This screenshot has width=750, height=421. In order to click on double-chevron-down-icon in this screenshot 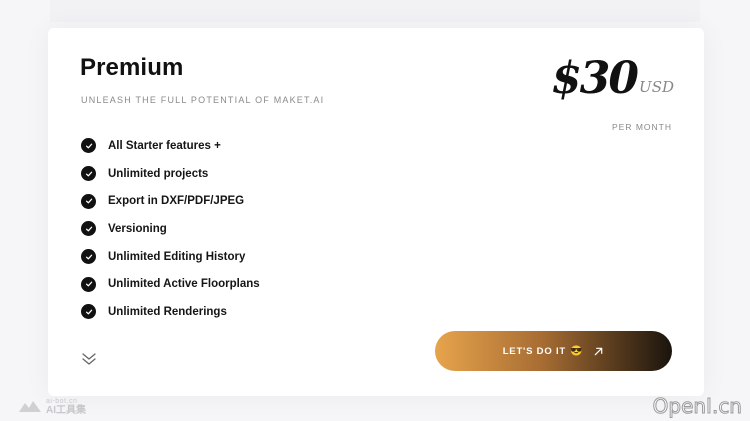, I will do `click(89, 359)`.